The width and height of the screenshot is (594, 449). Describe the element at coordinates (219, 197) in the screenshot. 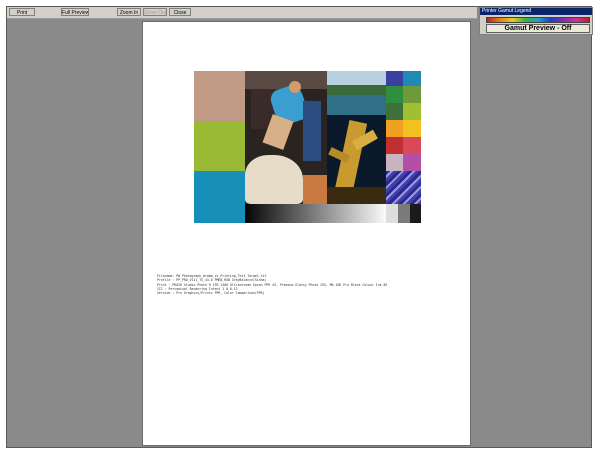

I see `swatch-cyan` at that location.